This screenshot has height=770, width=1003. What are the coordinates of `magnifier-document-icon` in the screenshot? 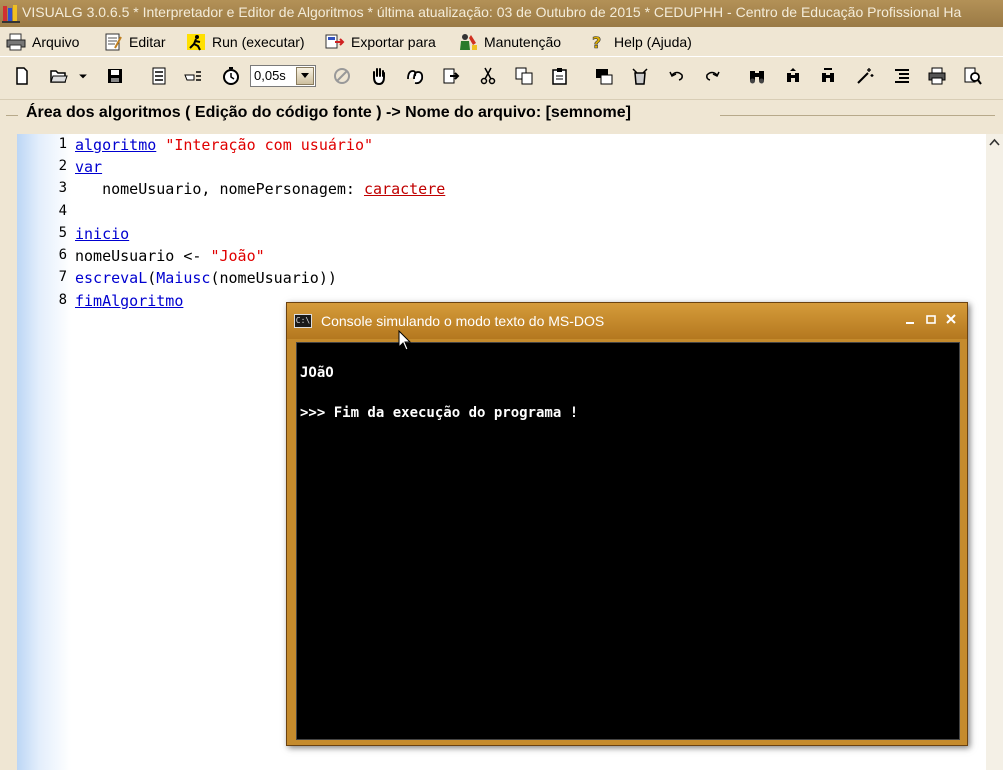 It's located at (973, 76).